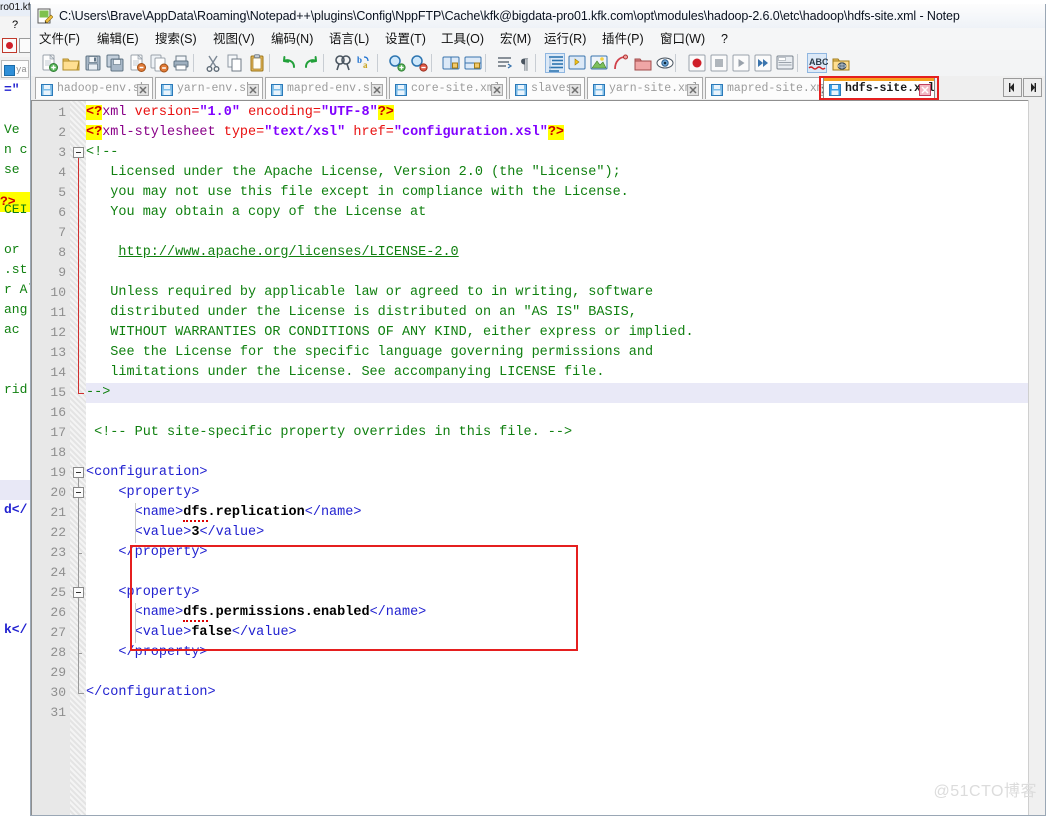 The image size is (1046, 816). I want to click on menu-item-10: 插件(P), so click(623, 39).